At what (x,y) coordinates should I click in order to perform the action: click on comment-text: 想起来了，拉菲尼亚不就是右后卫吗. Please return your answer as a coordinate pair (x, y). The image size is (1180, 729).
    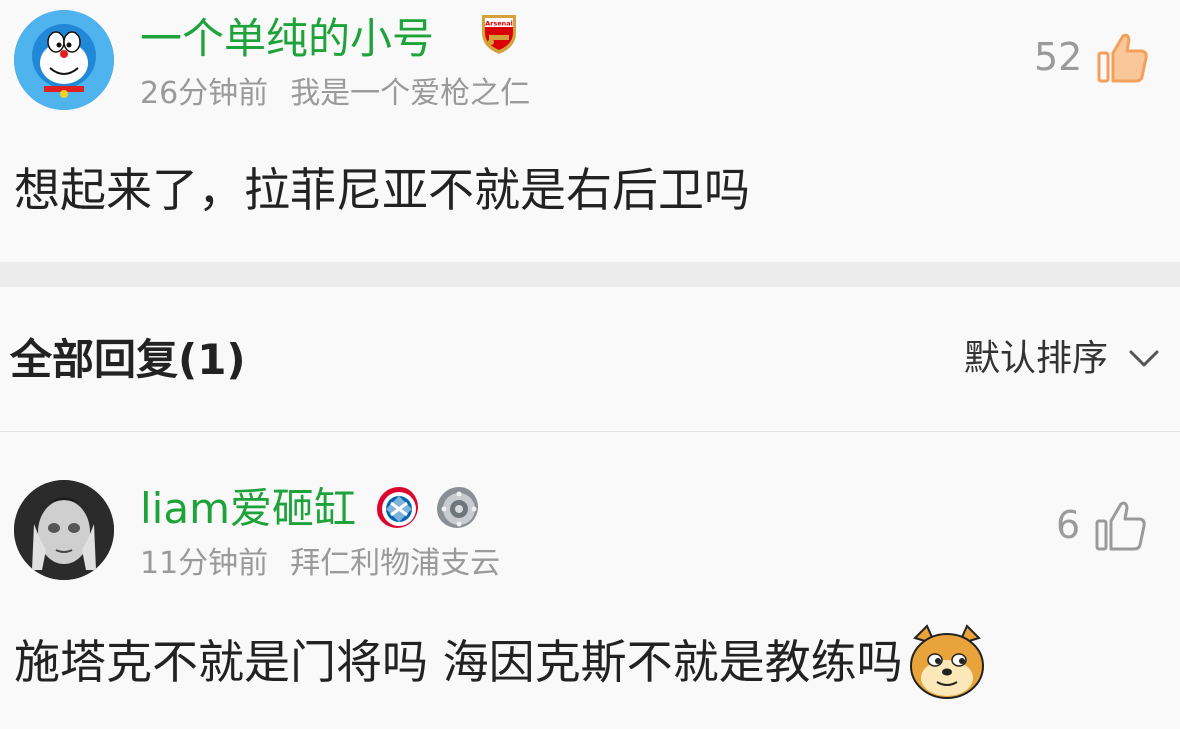
    Looking at the image, I should click on (382, 190).